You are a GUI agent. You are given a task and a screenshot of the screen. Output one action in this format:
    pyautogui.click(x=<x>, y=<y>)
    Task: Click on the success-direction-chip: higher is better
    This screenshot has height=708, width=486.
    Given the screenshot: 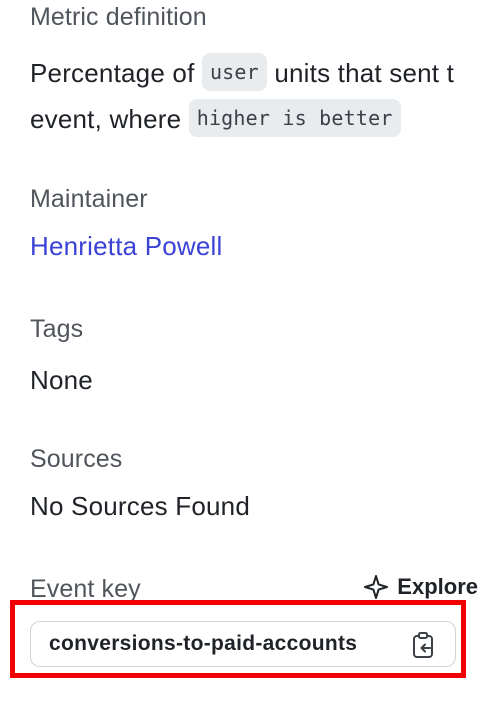 What is the action you would take?
    pyautogui.click(x=294, y=118)
    